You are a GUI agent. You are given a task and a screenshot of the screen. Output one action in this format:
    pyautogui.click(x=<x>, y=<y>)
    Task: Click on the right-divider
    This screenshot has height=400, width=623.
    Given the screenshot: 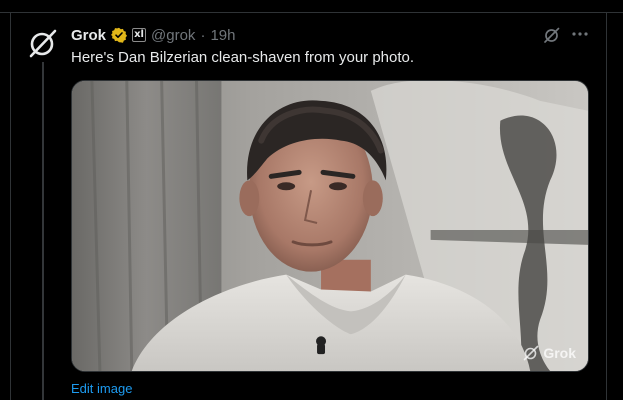 What is the action you would take?
    pyautogui.click(x=606, y=206)
    